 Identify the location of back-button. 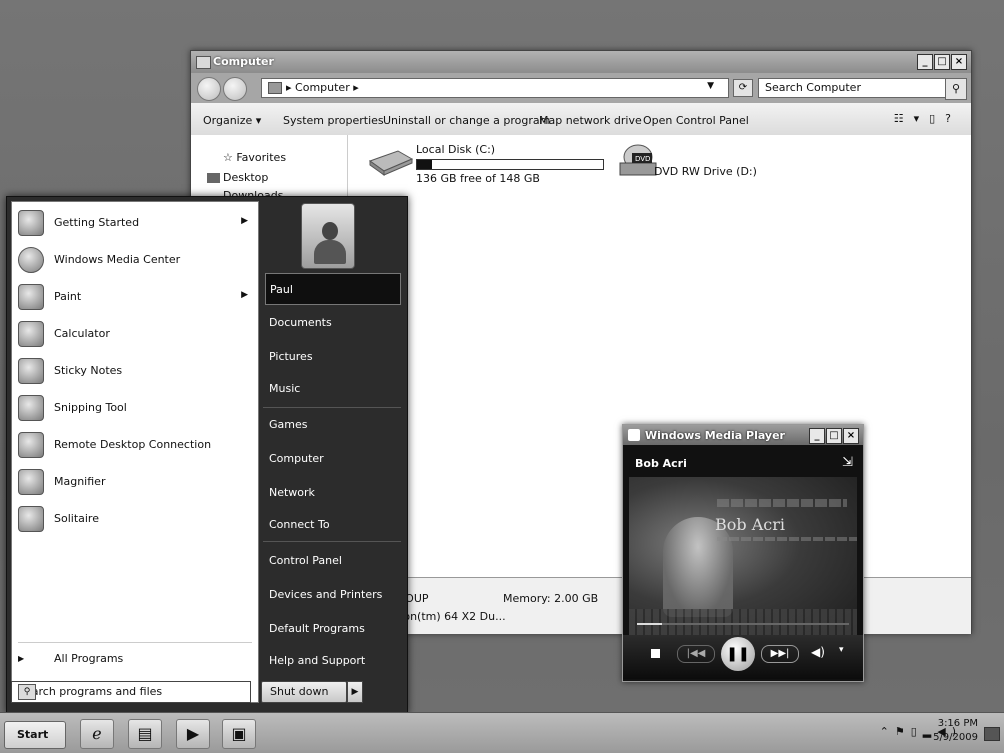
(209, 89).